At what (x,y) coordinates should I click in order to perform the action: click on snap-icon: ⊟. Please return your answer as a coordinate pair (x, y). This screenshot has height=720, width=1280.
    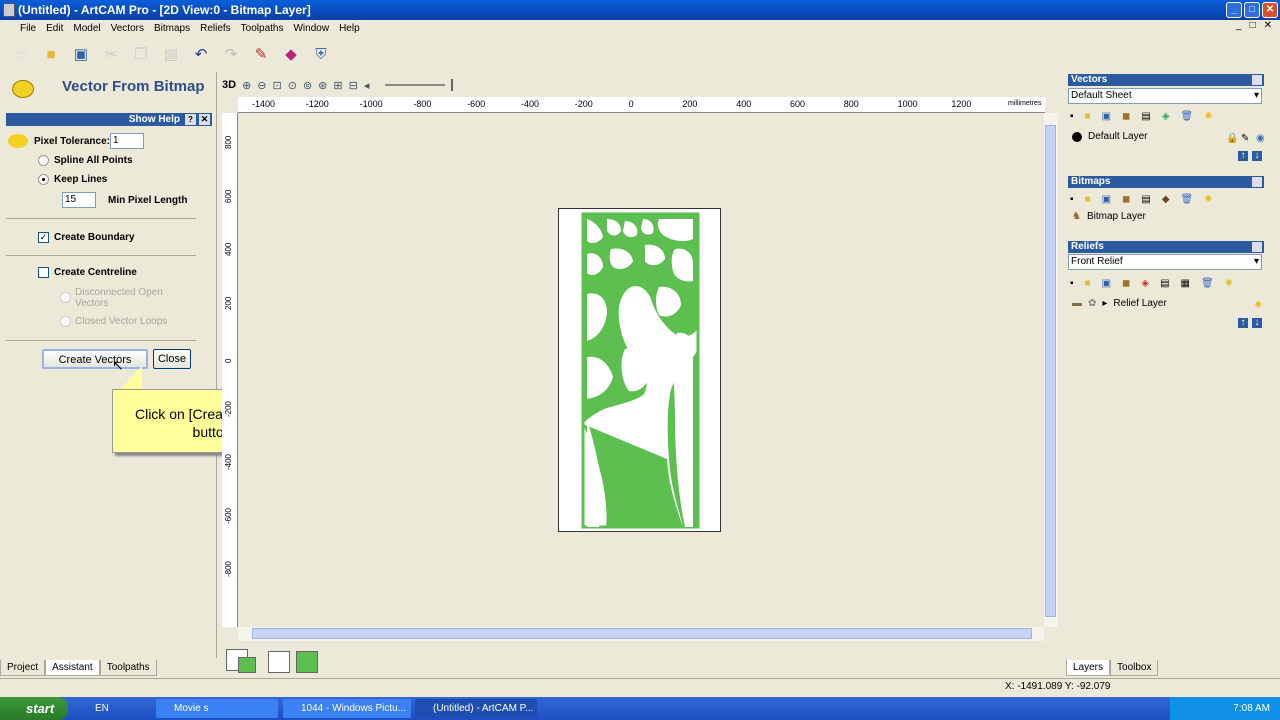
    Looking at the image, I should click on (353, 85).